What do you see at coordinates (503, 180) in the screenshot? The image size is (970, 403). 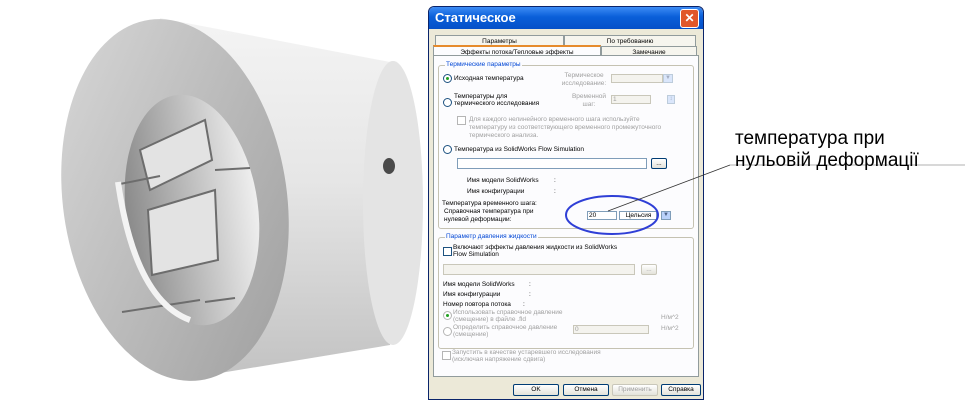 I see `model-name-label: Имя модели SolidWorks` at bounding box center [503, 180].